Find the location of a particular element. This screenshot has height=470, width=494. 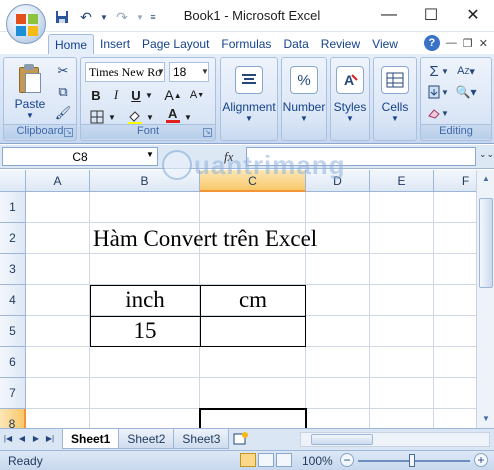

row-header-2: 2 is located at coordinates (13, 238).